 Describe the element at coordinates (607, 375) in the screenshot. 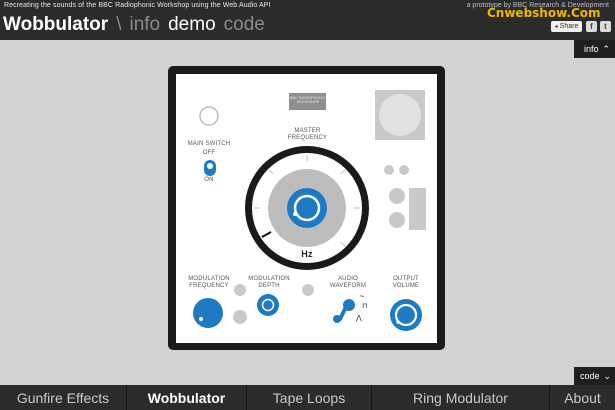

I see `chevron-down-icon: ⌄` at that location.